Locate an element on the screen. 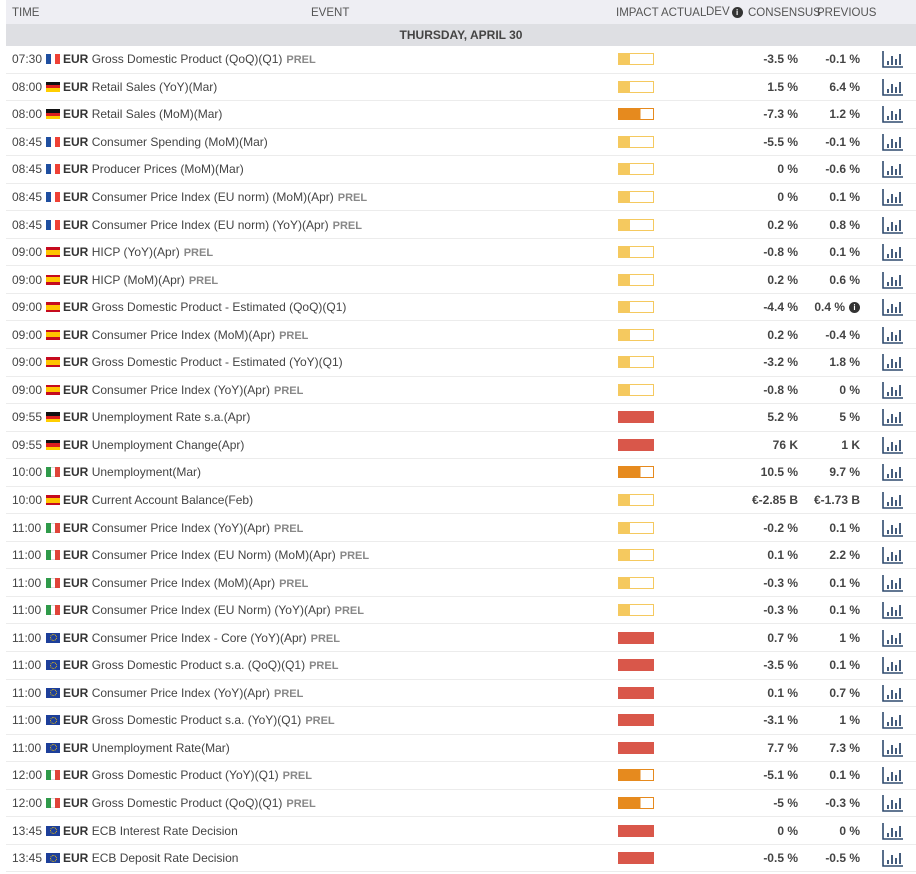  header-time: TIME is located at coordinates (25, 13).